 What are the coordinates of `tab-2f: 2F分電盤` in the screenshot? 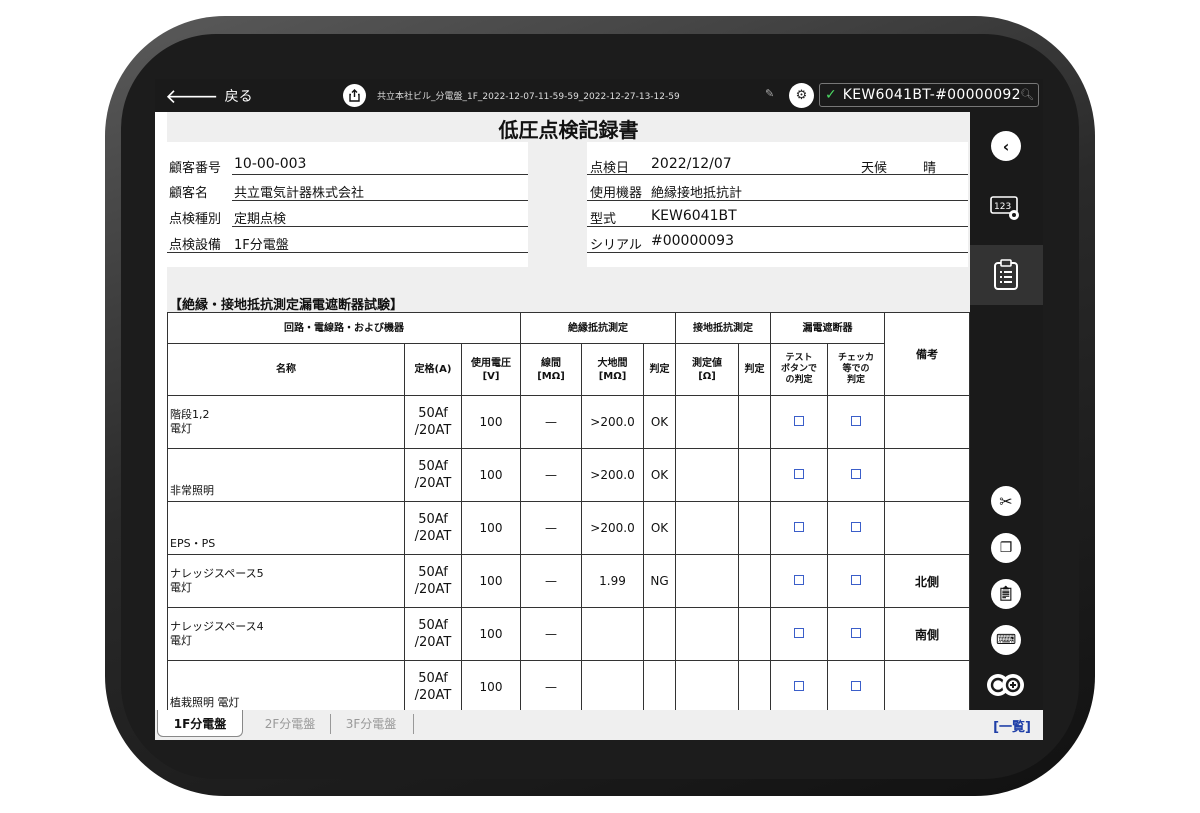 It's located at (290, 723).